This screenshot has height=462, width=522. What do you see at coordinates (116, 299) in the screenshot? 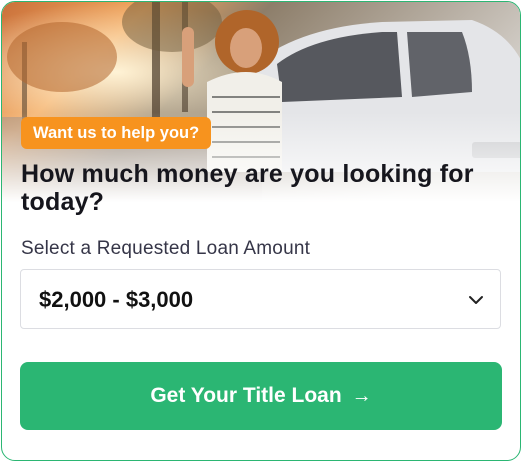
I see `loan-amount-value: $2,000 - $3,000` at bounding box center [116, 299].